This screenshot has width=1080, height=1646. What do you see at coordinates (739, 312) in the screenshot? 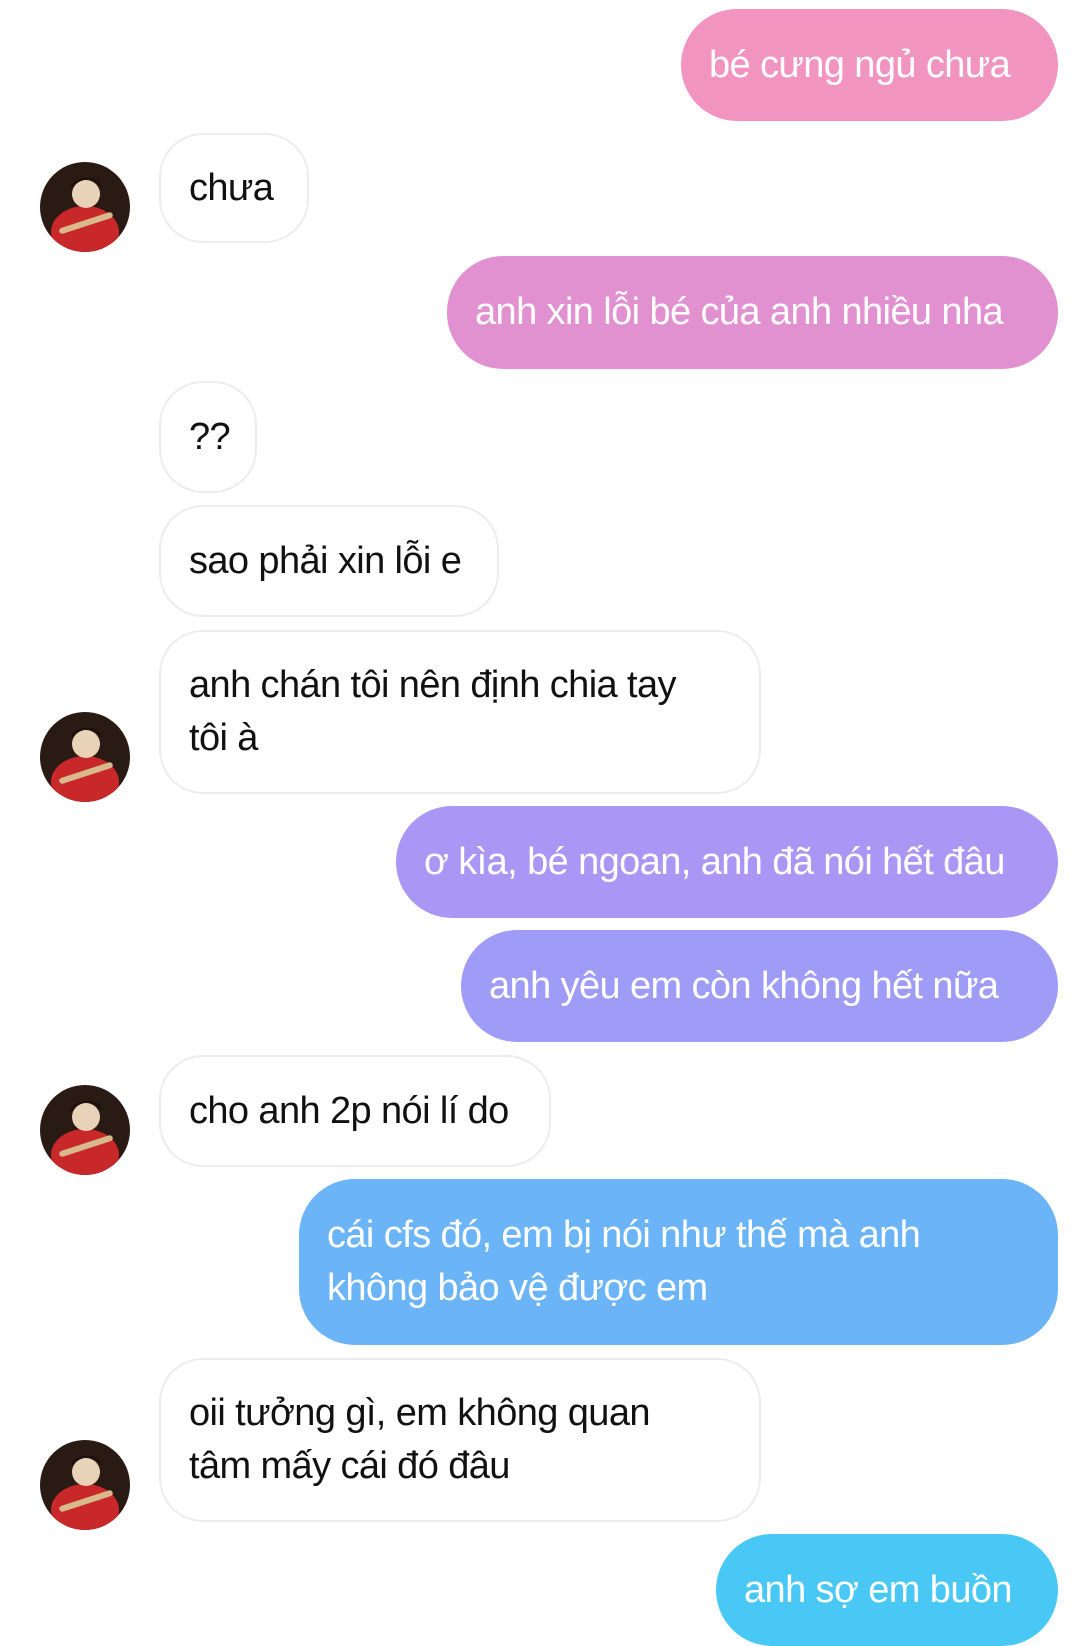
I see `message-text: anh xin lỗi bé của anh nhiều nha` at bounding box center [739, 312].